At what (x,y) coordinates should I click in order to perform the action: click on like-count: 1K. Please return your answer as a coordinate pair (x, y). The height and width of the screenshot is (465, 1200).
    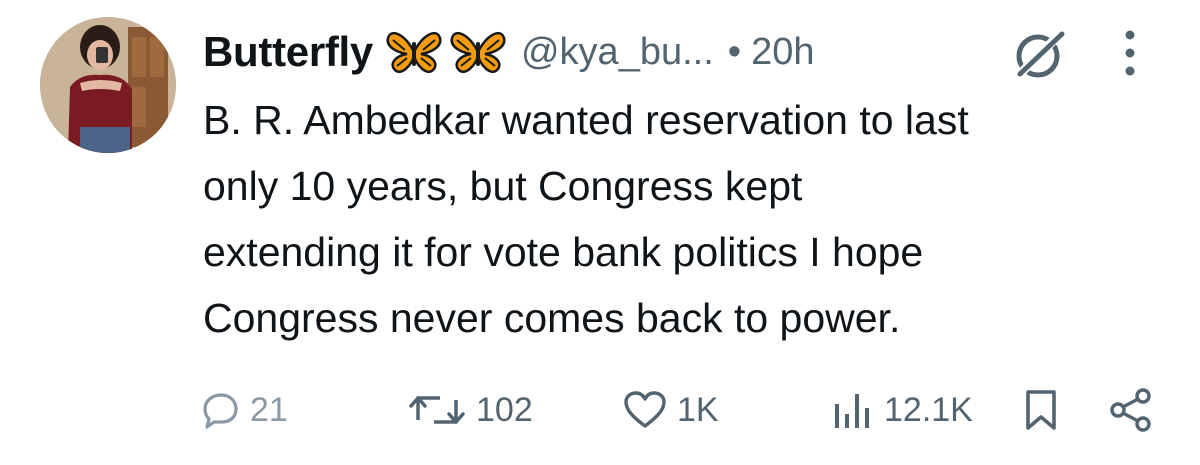
    Looking at the image, I should click on (698, 409).